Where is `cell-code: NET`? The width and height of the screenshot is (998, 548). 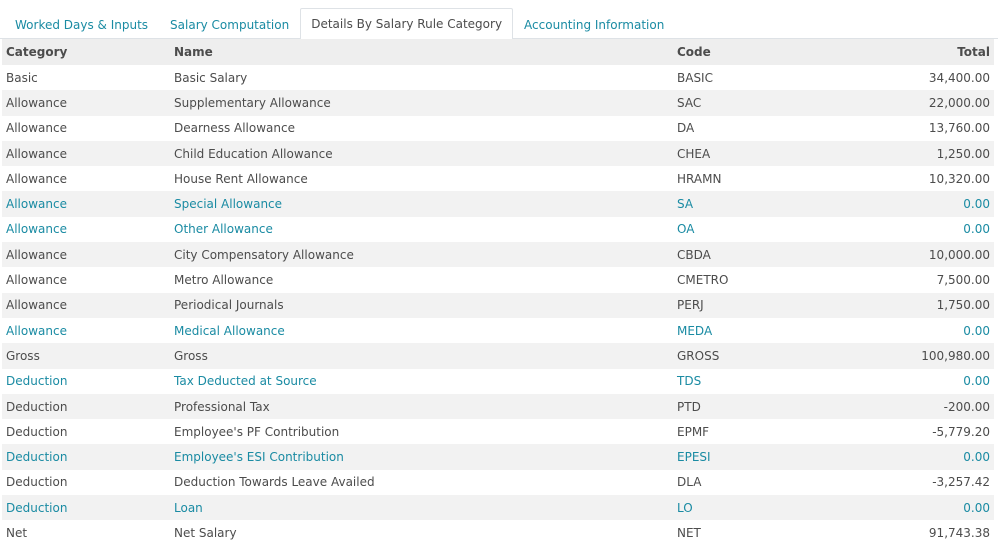 cell-code: NET is located at coordinates (689, 532).